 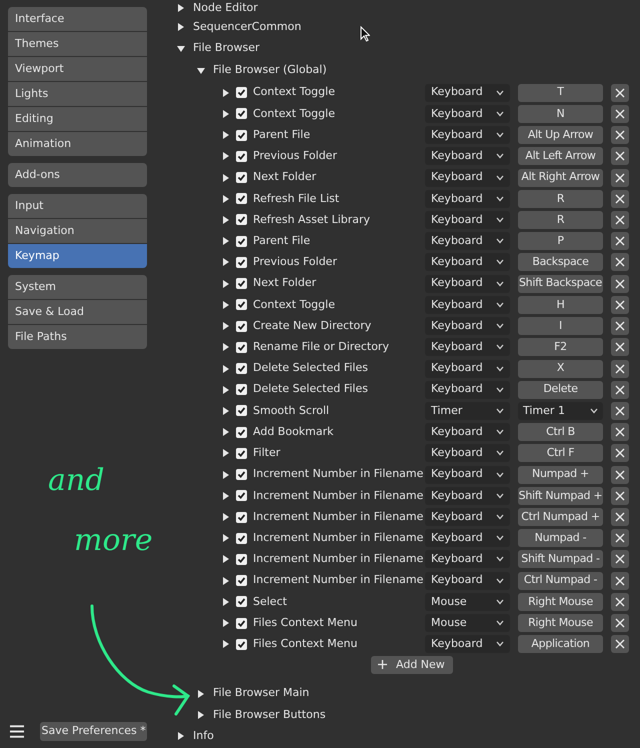 What do you see at coordinates (77, 256) in the screenshot?
I see `sidebar-tab: Keymap` at bounding box center [77, 256].